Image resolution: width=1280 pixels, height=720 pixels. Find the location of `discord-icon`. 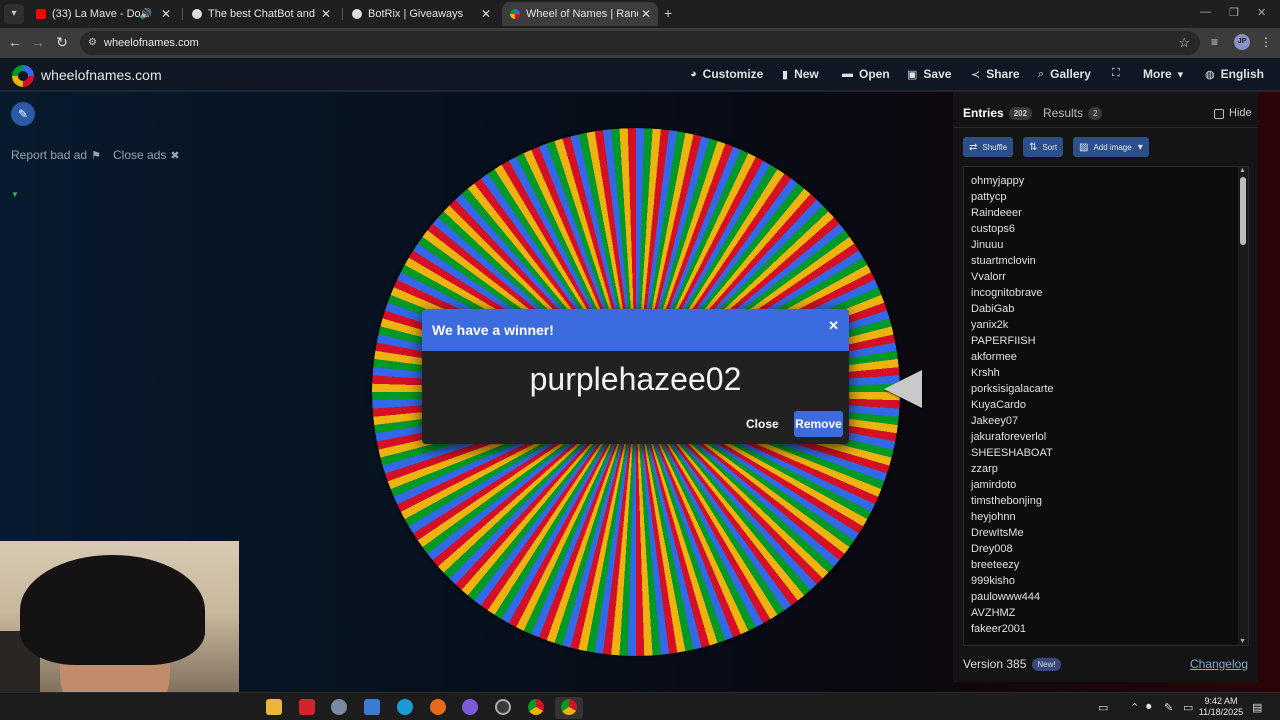

discord-icon is located at coordinates (470, 707).